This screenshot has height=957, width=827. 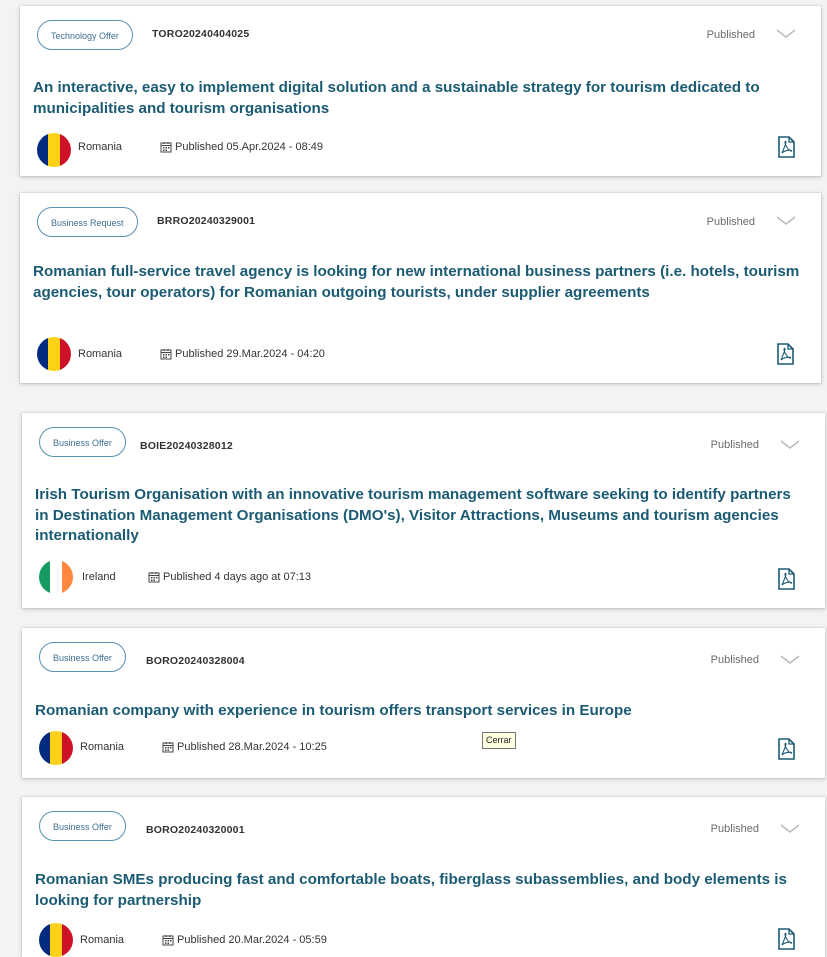 What do you see at coordinates (201, 34) in the screenshot?
I see `reference-code: TORO20240404025` at bounding box center [201, 34].